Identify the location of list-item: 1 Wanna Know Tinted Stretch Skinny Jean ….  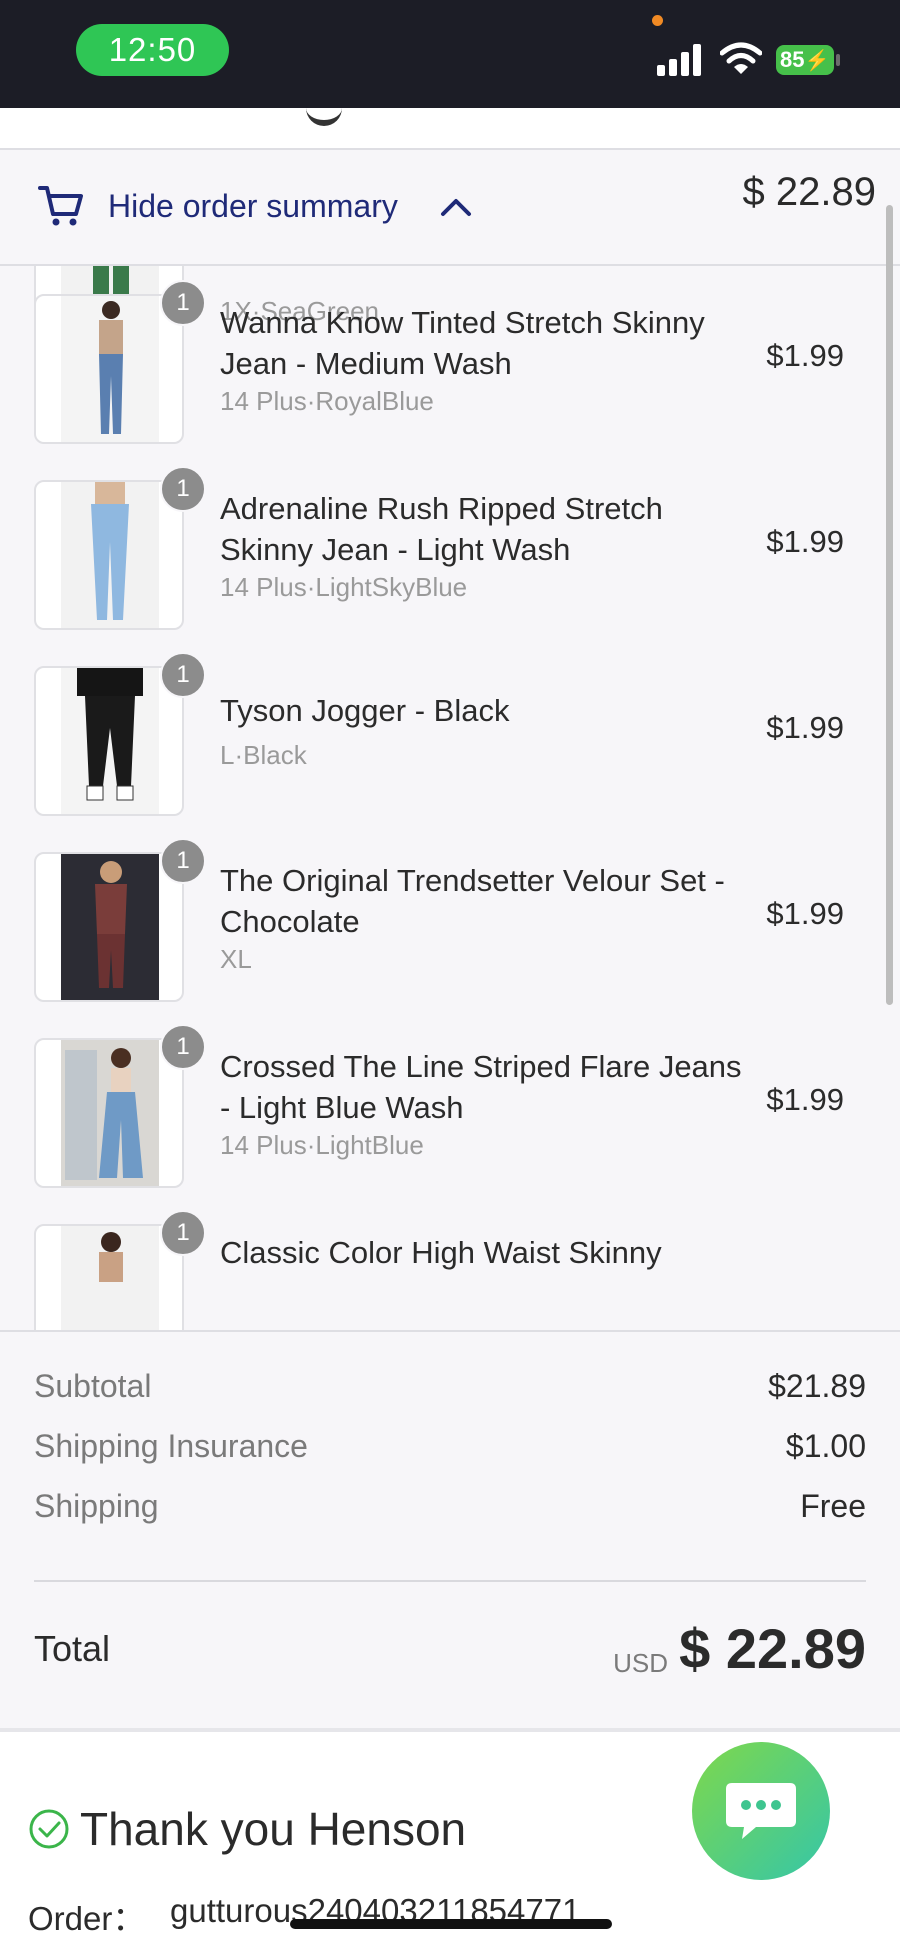
(440, 362).